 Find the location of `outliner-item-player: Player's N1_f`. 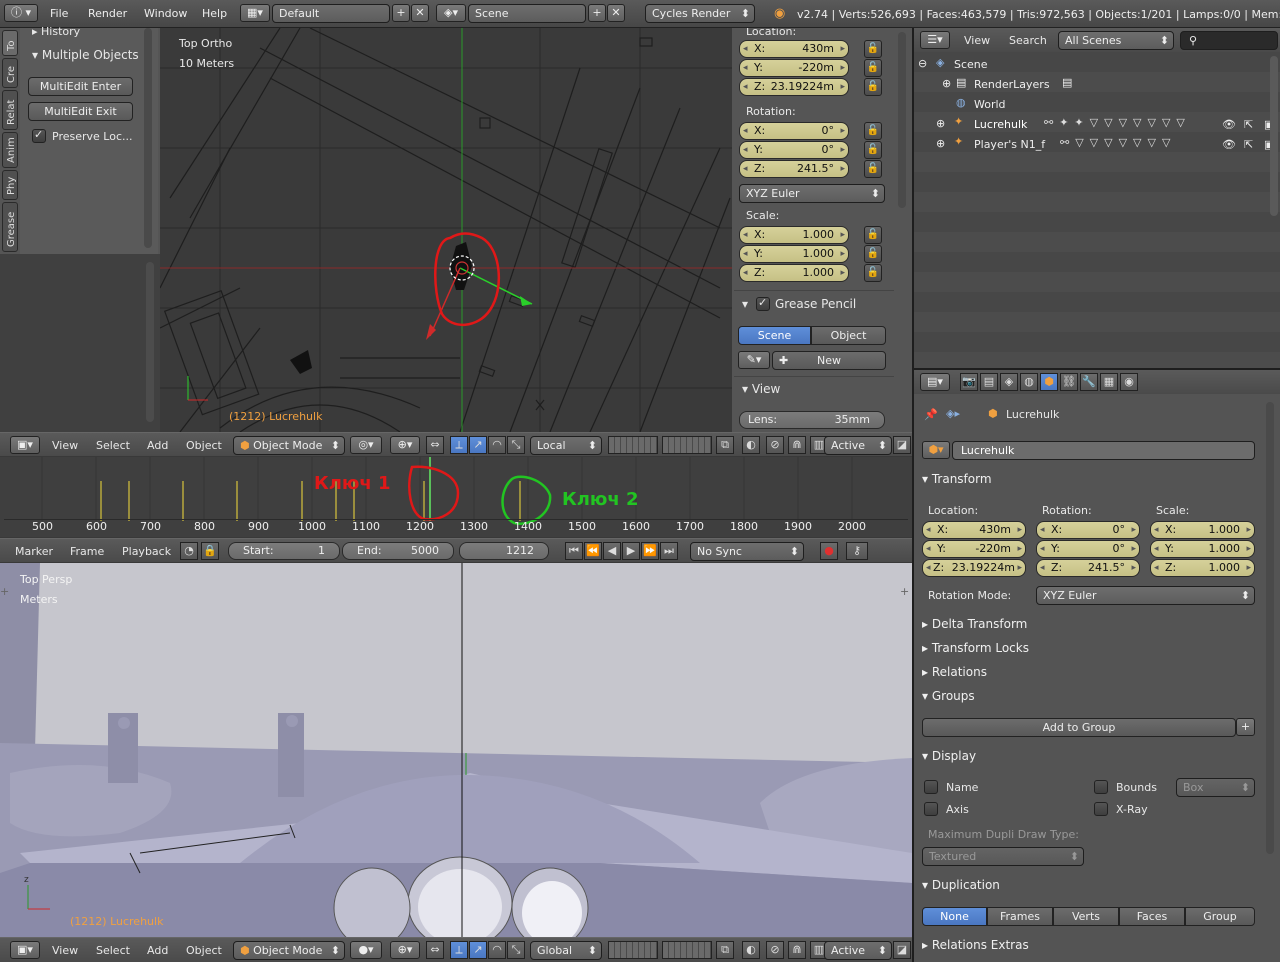

outliner-item-player: Player's N1_f is located at coordinates (1009, 144).